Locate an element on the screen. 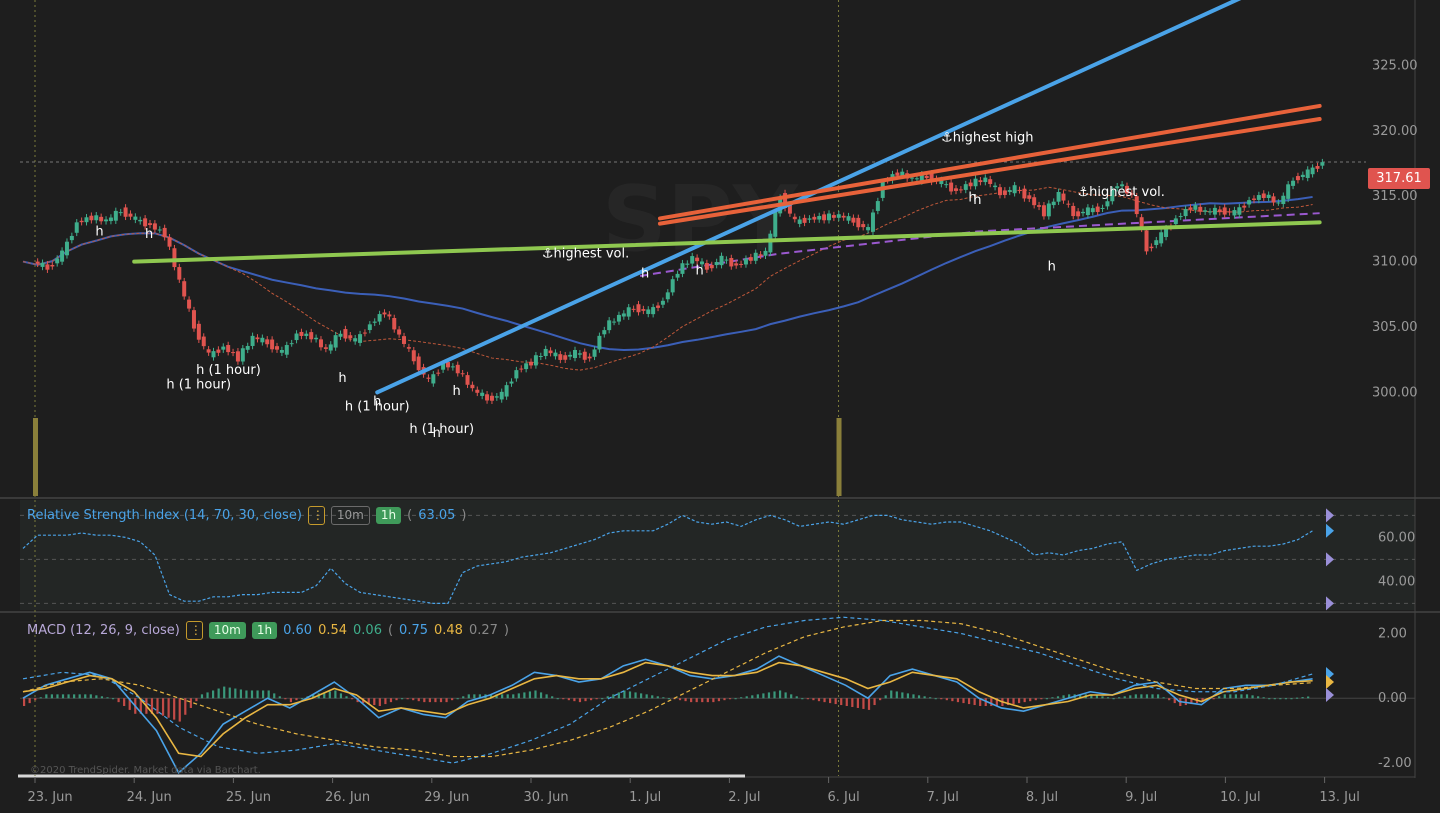 Image resolution: width=1440 pixels, height=813 pixels. rsi-tick-label: 40.00 is located at coordinates (1396, 581).